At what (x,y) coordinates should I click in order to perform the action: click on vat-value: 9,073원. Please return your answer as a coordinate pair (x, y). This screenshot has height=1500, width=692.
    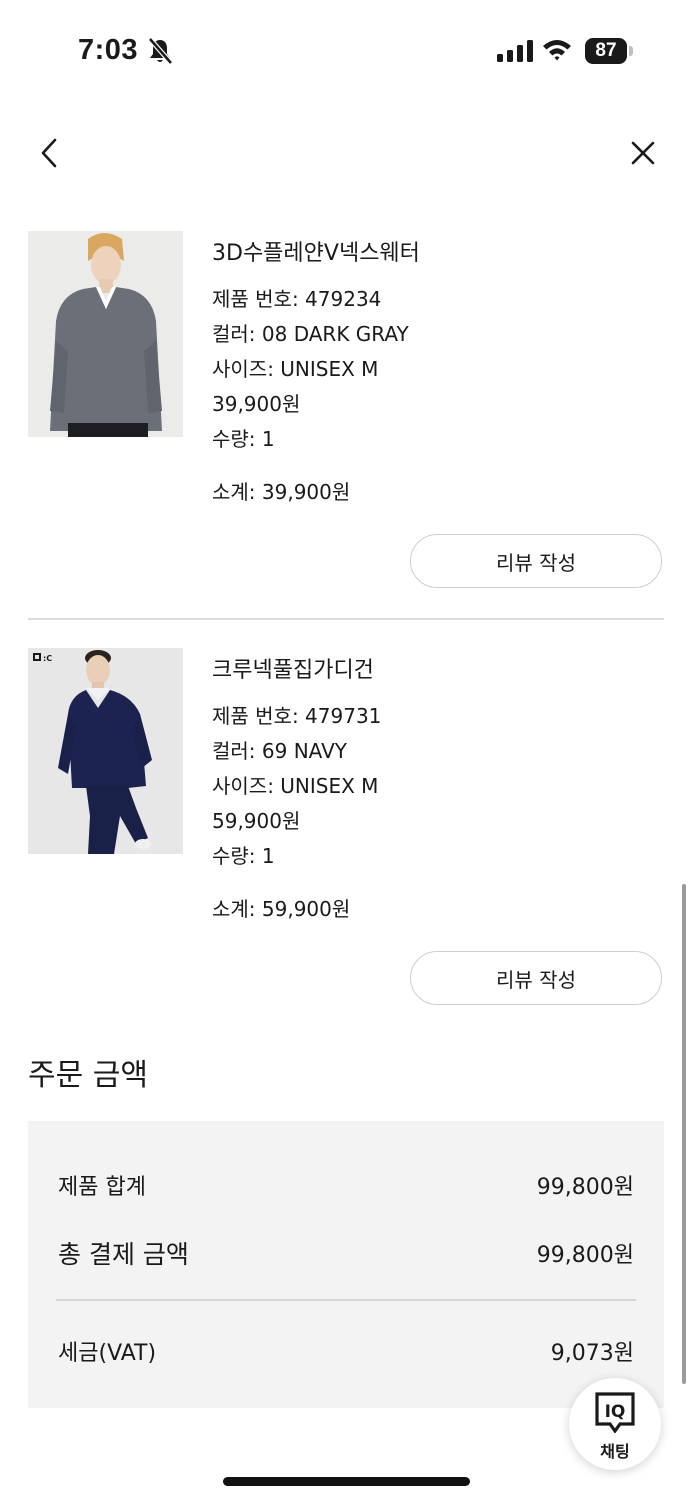
    Looking at the image, I should click on (592, 1353).